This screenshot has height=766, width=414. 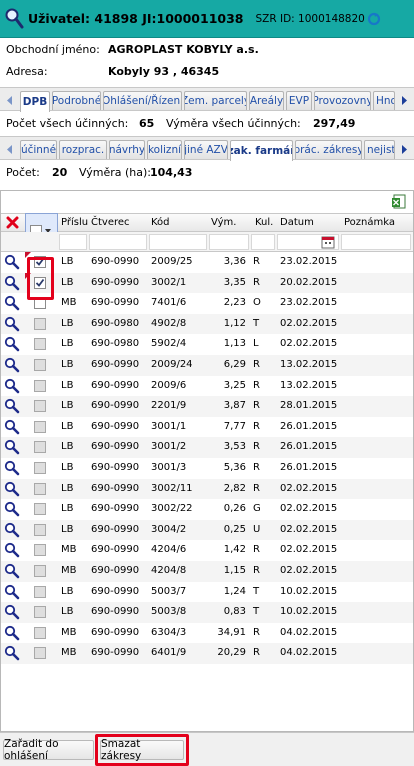 I want to click on table-row: MB 690-0990 6304/3 34,91 R 04.02.2015, so click(x=207, y=633).